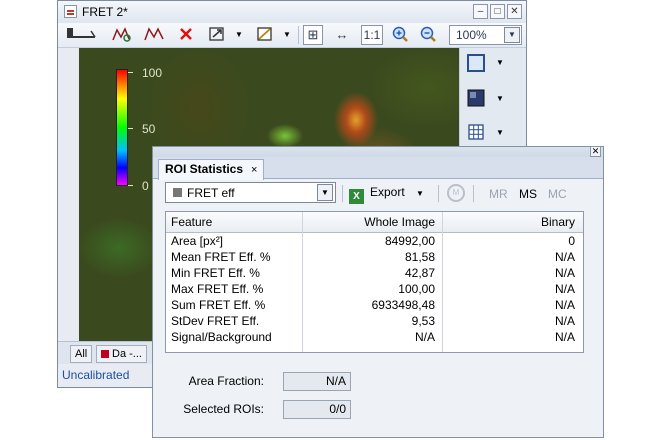 The height and width of the screenshot is (440, 660). Describe the element at coordinates (500, 62) in the screenshot. I see `rectangle-dropdown-arrow-icon: ▼` at that location.